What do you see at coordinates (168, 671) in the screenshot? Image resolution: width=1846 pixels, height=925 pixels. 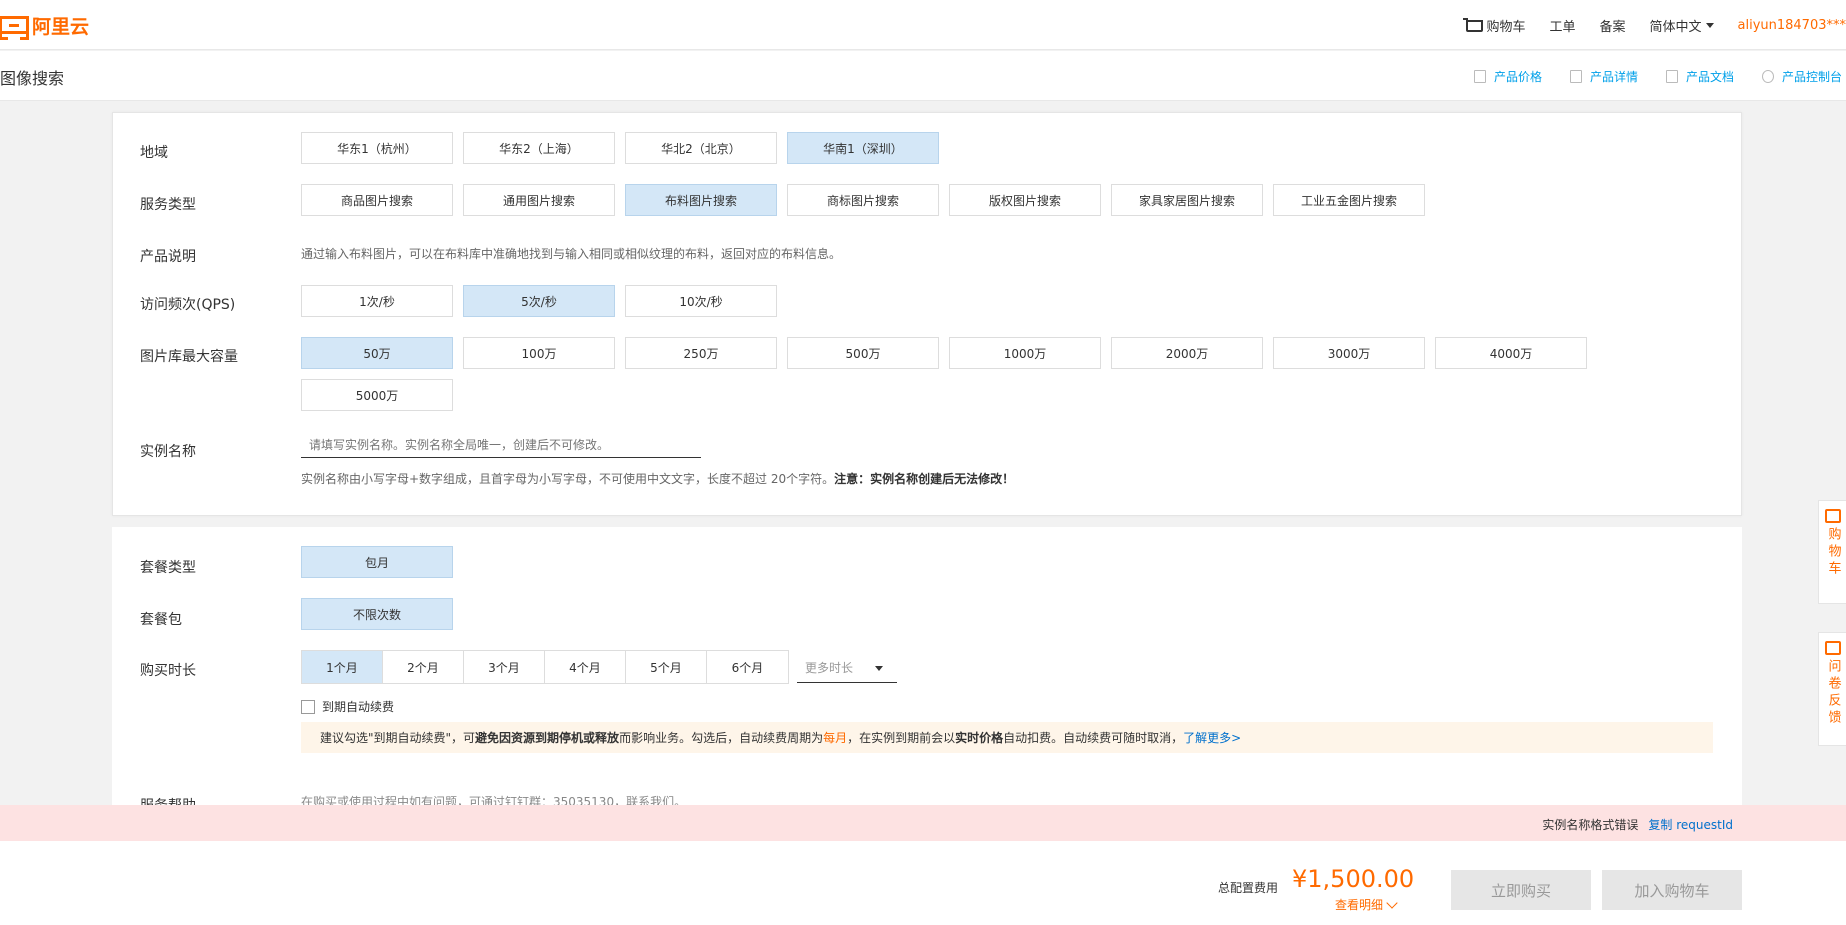 I see `duration-label: 购买时长` at bounding box center [168, 671].